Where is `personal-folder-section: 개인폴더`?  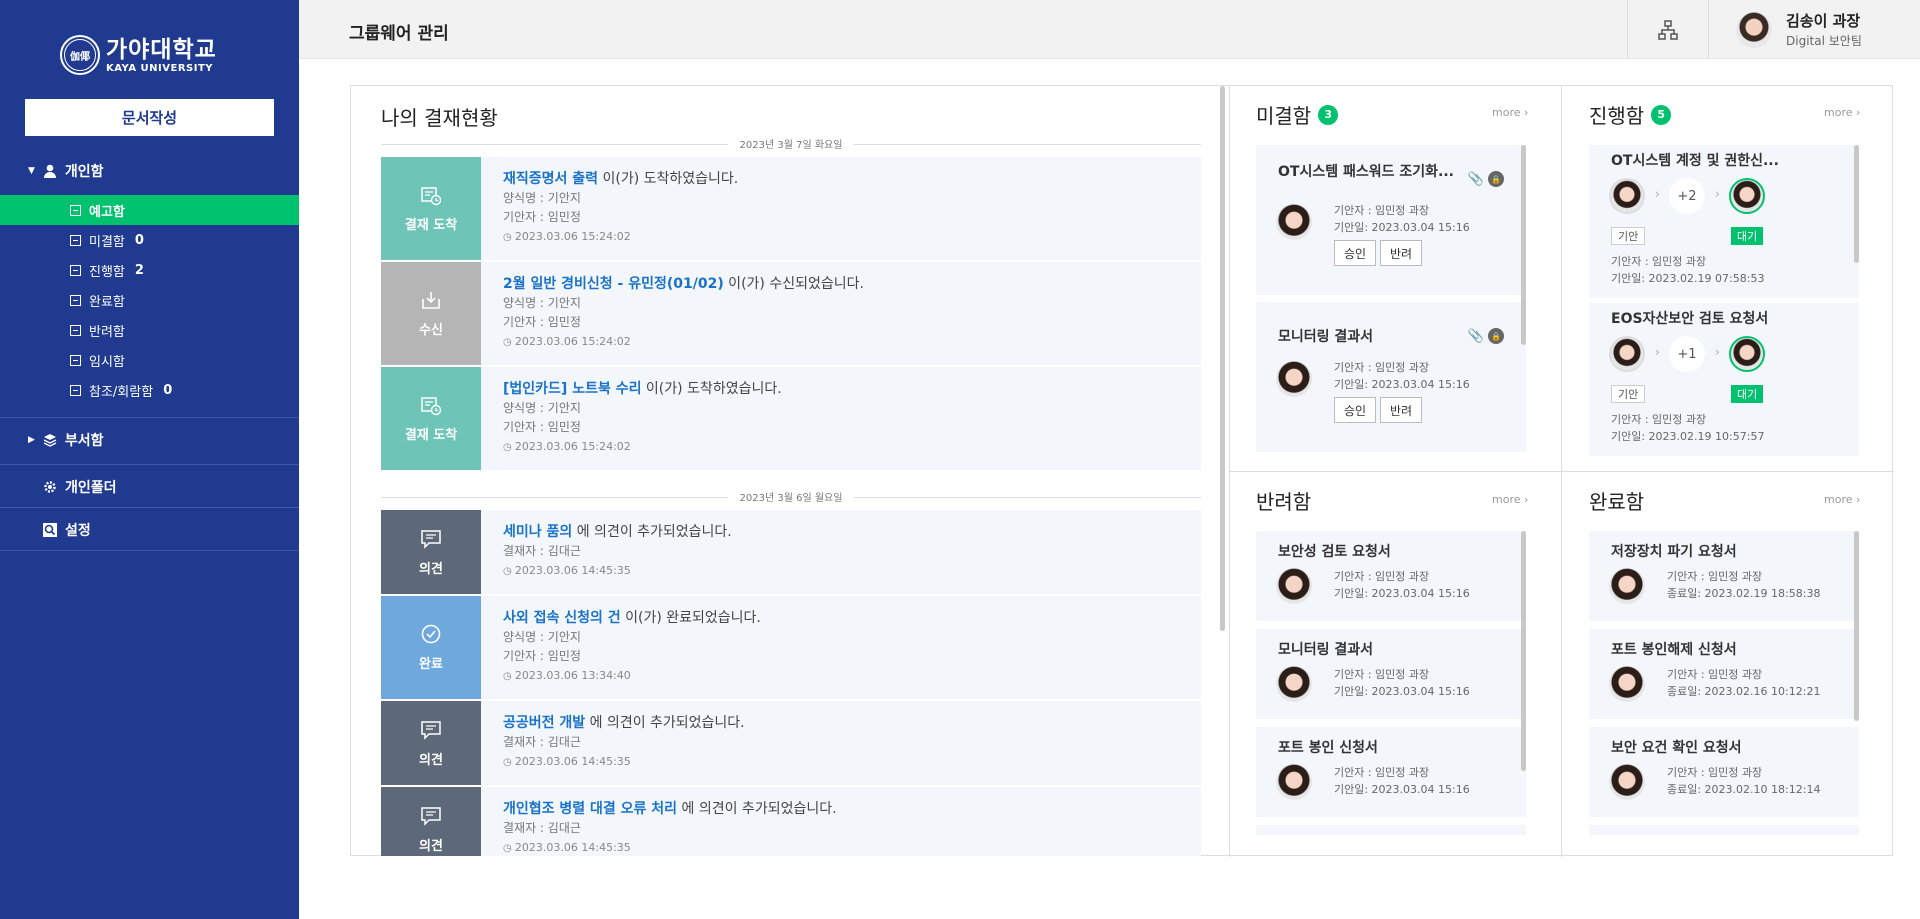
personal-folder-section: 개인폴더 is located at coordinates (149, 487).